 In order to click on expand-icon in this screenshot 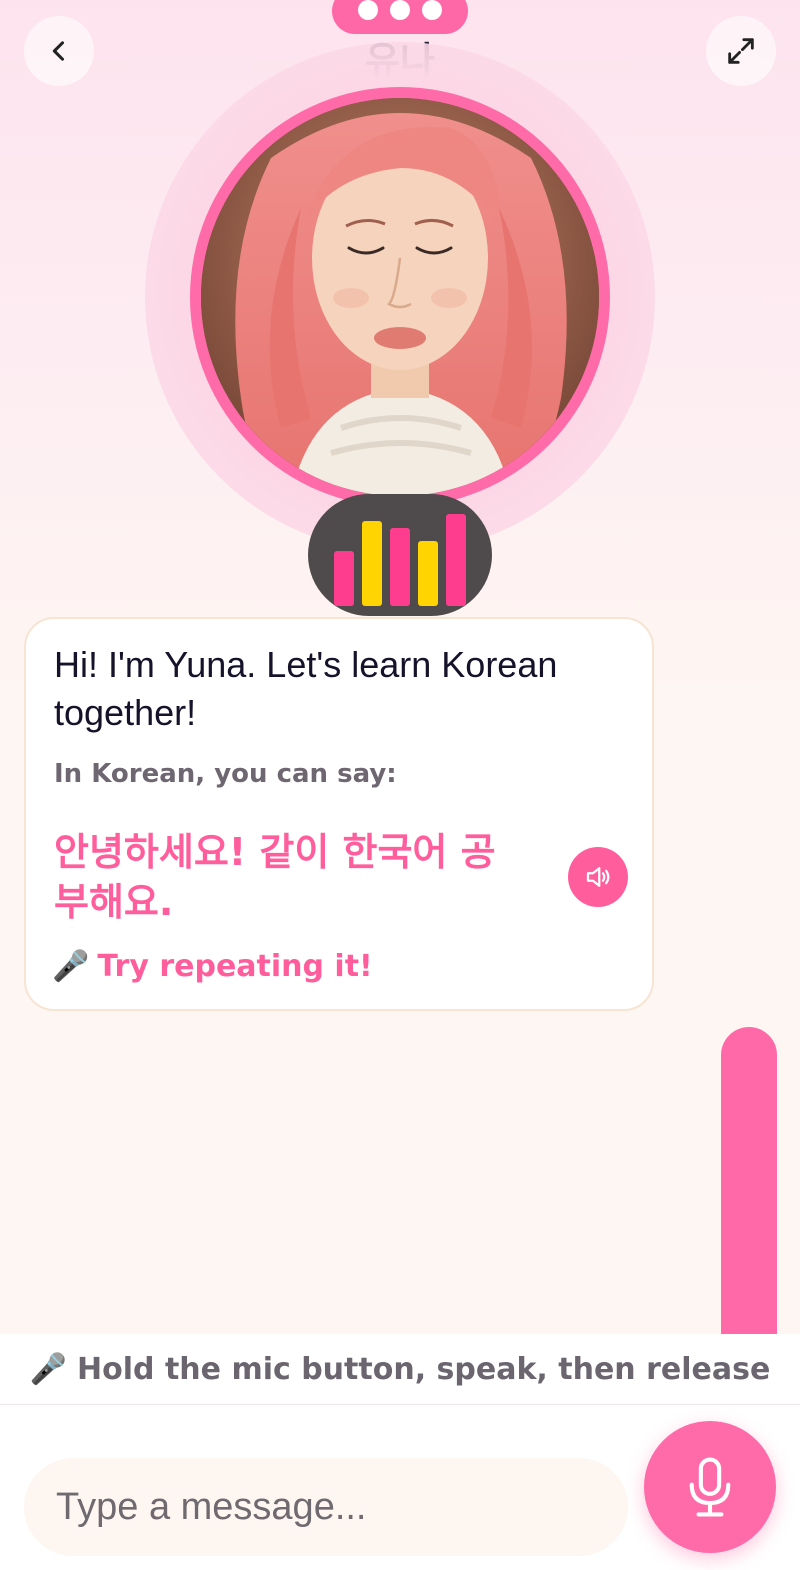, I will do `click(741, 51)`.